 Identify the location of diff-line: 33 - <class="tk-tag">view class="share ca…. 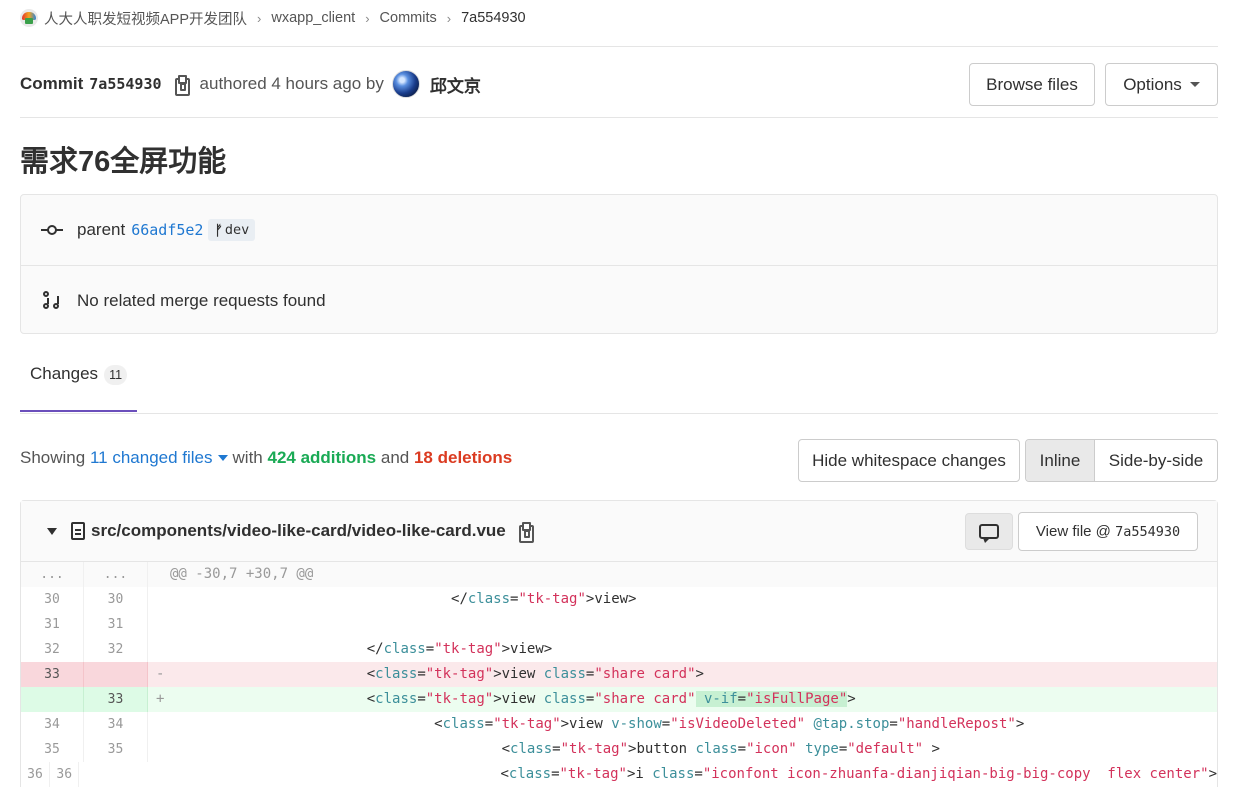
(619, 674).